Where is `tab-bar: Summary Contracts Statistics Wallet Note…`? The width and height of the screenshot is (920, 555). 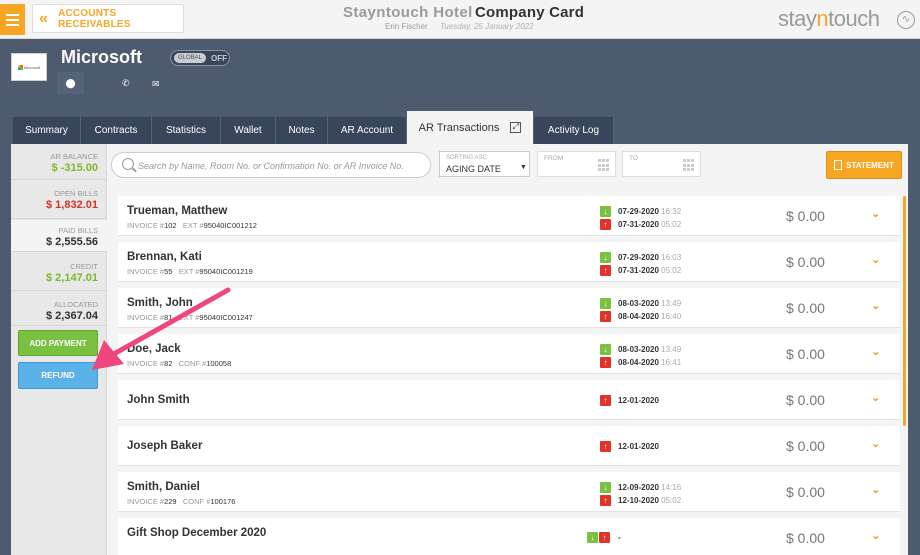 tab-bar: Summary Contracts Statistics Wallet Note… is located at coordinates (313, 127).